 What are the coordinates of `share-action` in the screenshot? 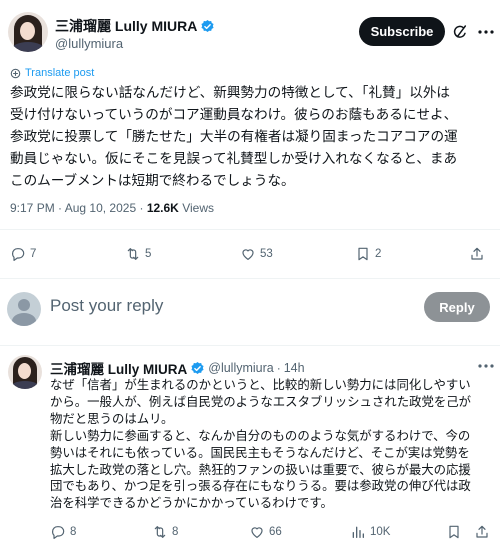 It's located at (477, 254).